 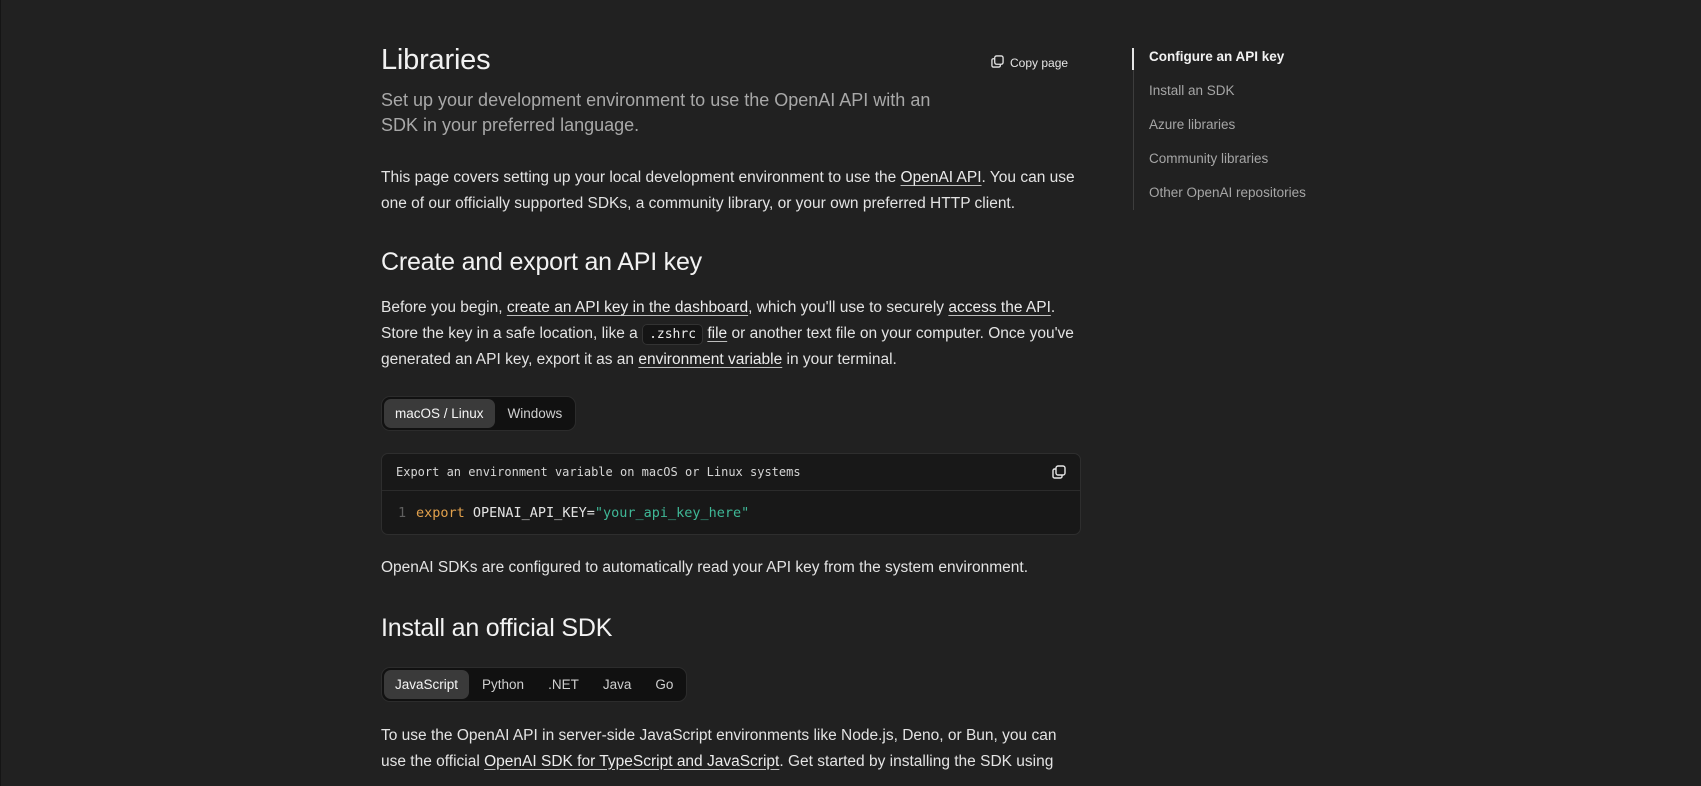 I want to click on line-number: 1, so click(x=402, y=512).